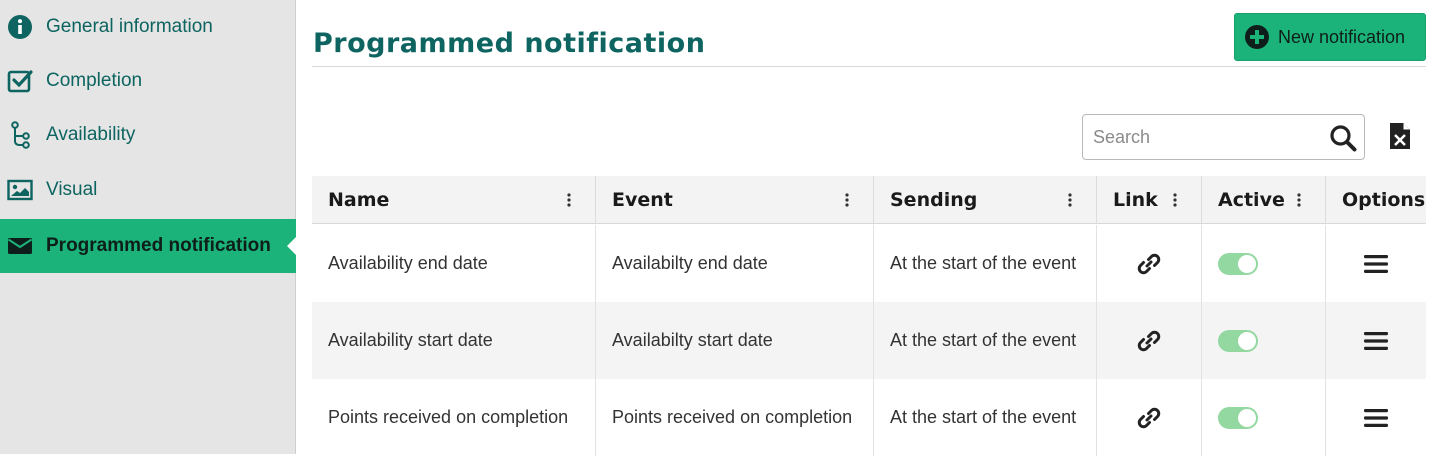 The image size is (1429, 456). Describe the element at coordinates (20, 135) in the screenshot. I see `branch-icon` at that location.